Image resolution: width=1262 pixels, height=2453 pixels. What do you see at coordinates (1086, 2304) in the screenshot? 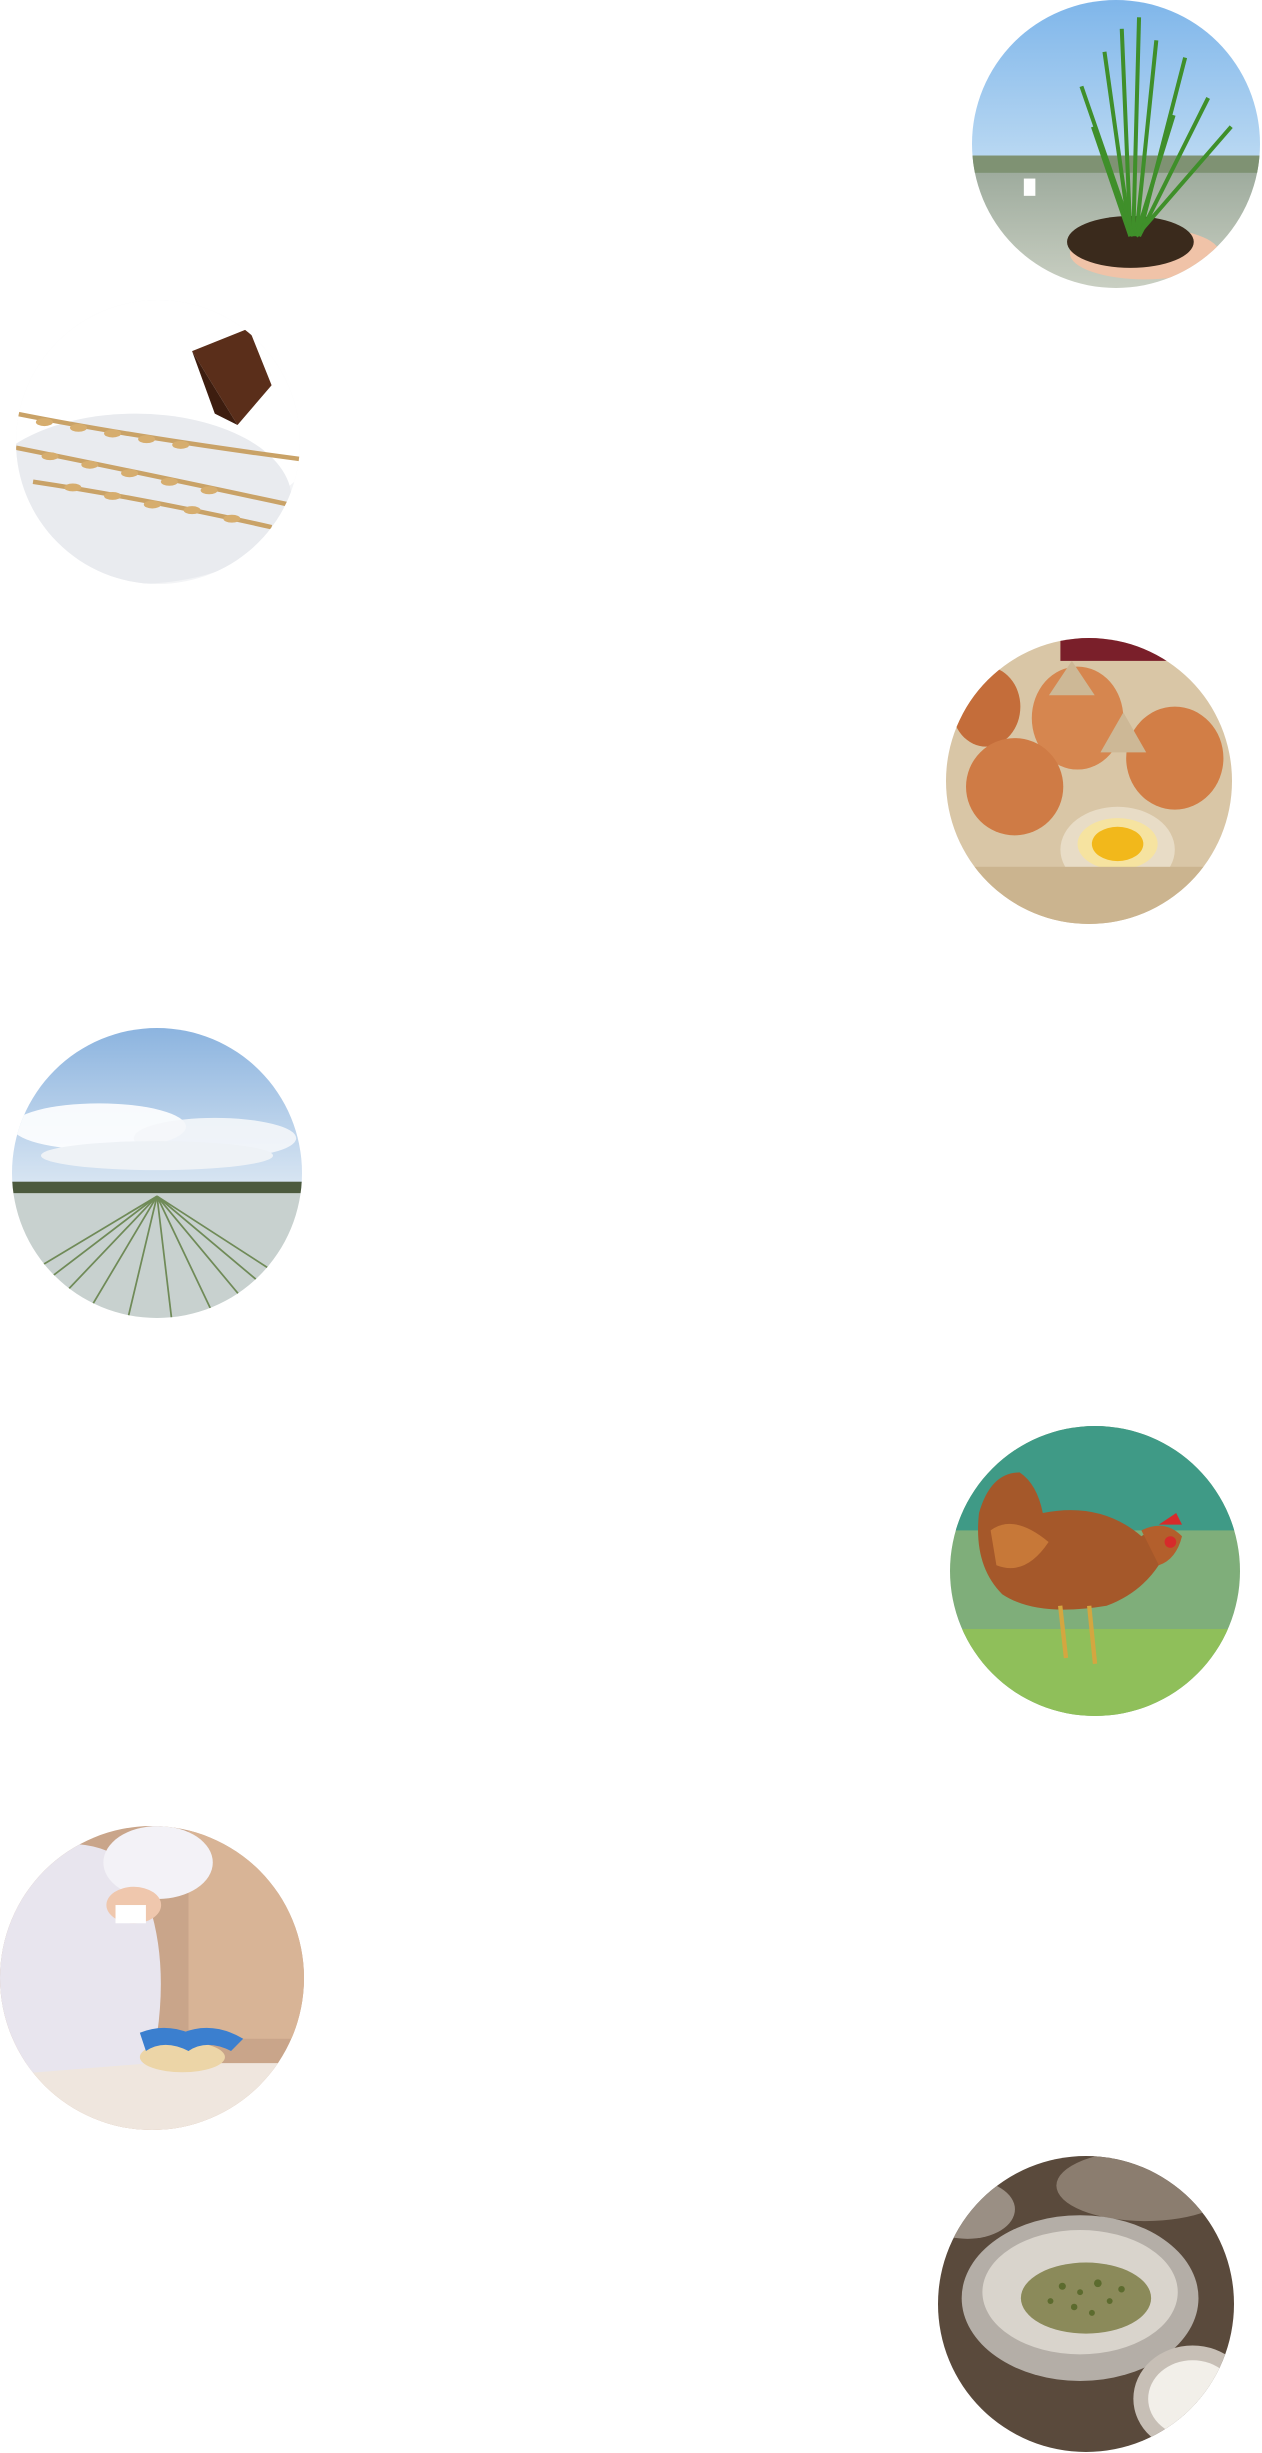
I see `herbs-bowl-photo` at bounding box center [1086, 2304].